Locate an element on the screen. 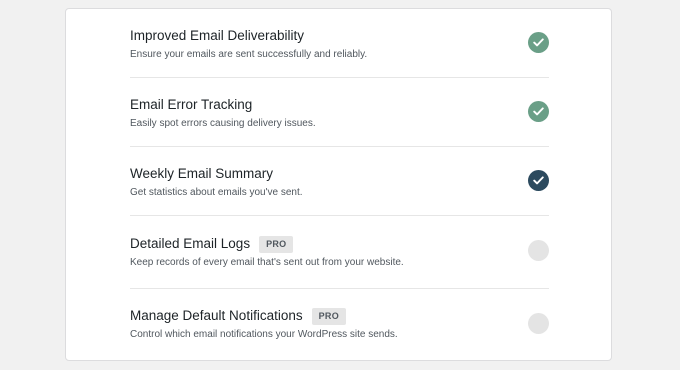 This screenshot has height=370, width=680. feature-title: Improved Email Deliverability is located at coordinates (217, 35).